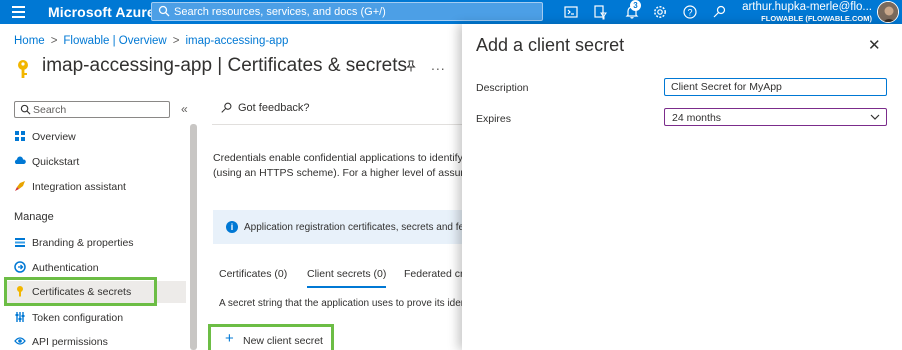 This screenshot has width=902, height=350. Describe the element at coordinates (23, 69) in the screenshot. I see `key-icon` at that location.